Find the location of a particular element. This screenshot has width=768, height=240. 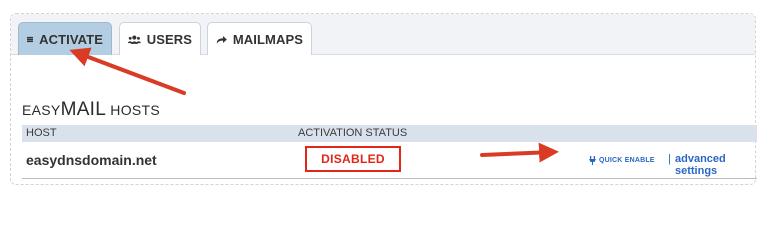

title-prefix: EASY is located at coordinates (41, 110).